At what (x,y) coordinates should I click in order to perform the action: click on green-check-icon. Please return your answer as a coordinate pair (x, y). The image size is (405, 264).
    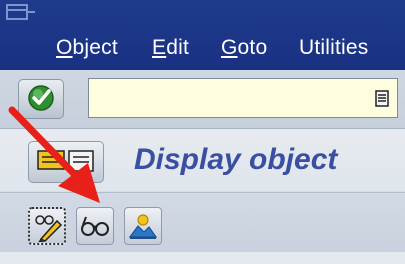
    Looking at the image, I should click on (41, 98).